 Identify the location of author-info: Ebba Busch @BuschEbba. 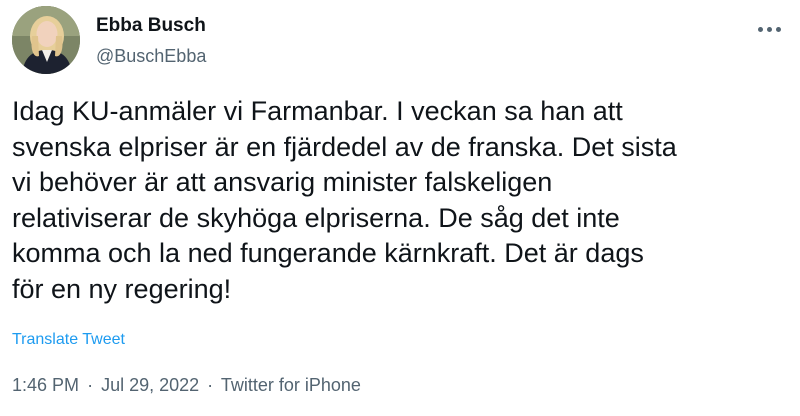
(151, 41).